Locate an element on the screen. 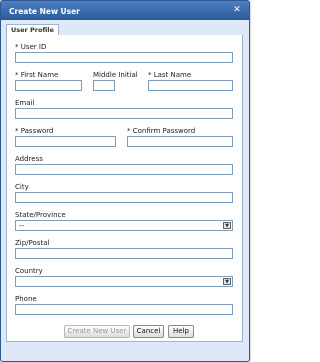  address-label: Address is located at coordinates (29, 159).